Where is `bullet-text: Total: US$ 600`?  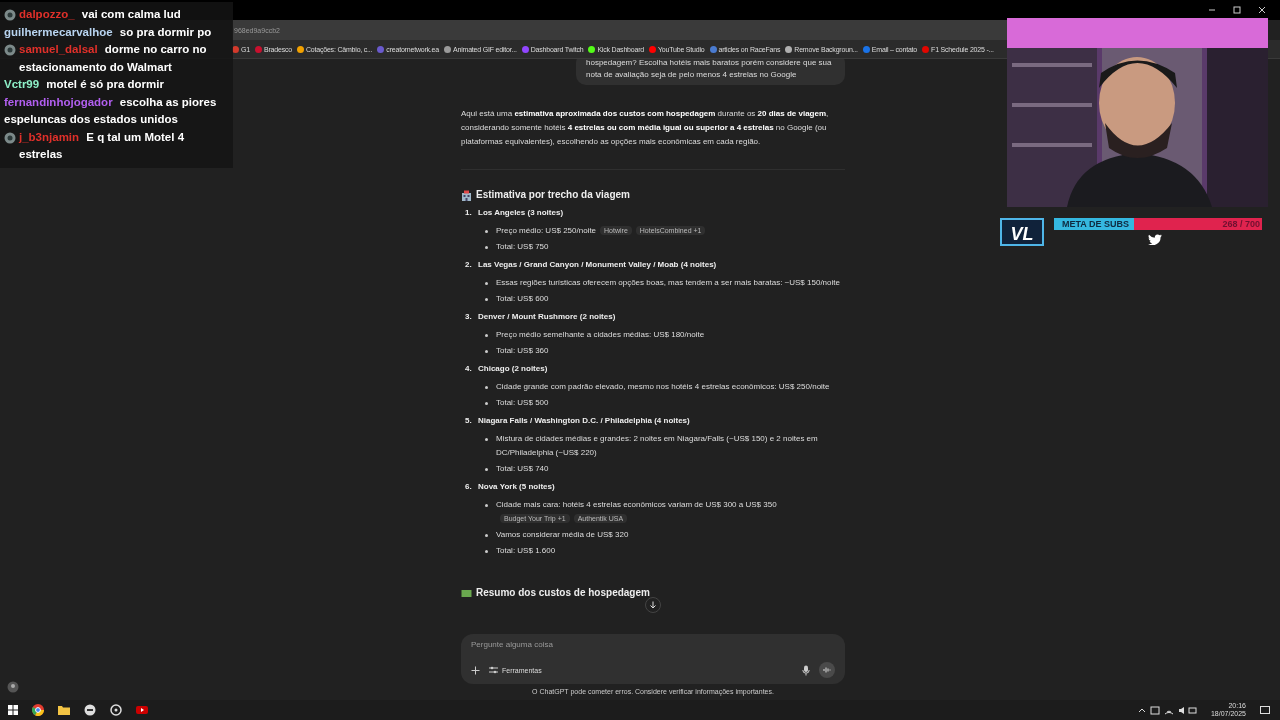
bullet-text: Total: US$ 600 is located at coordinates (522, 298).